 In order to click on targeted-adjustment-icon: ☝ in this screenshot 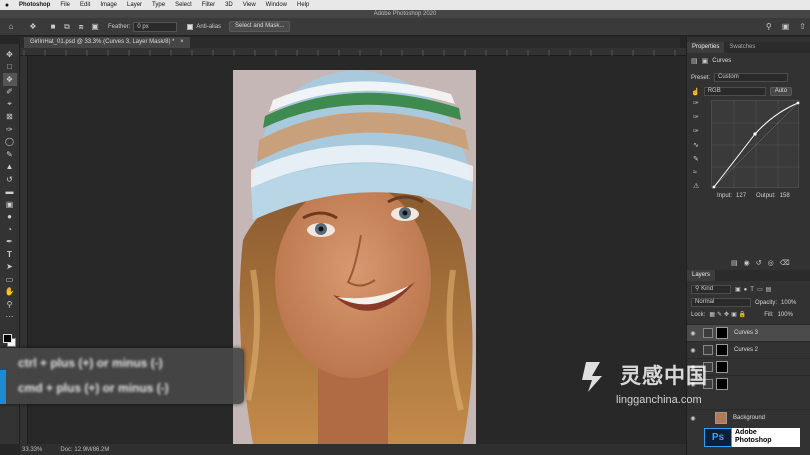, I will do `click(695, 92)`.